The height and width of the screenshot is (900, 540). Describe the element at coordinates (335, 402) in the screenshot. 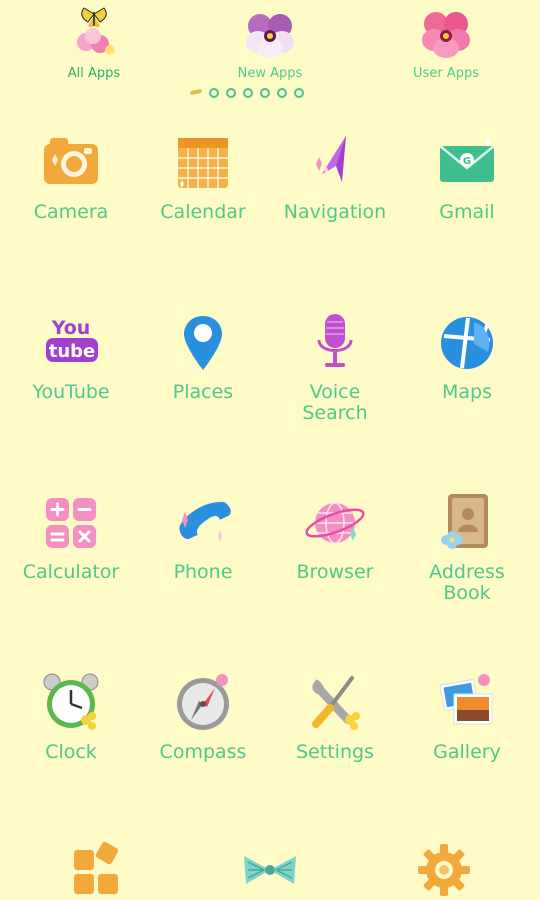

I see `app-label: Voice Search` at that location.